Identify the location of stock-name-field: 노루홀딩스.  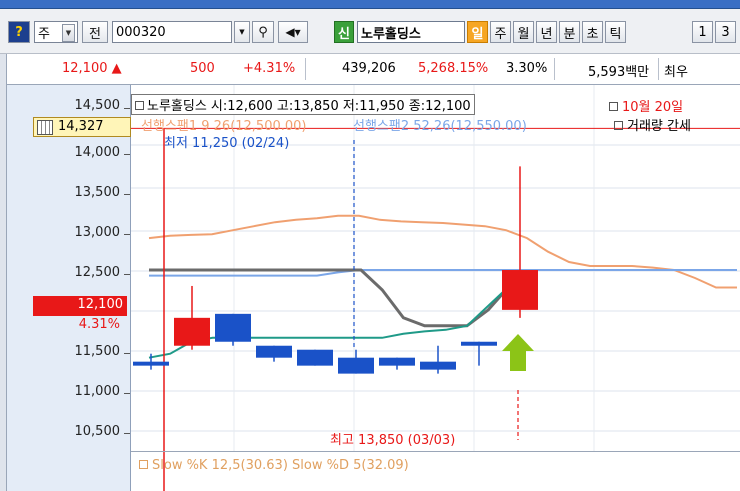
(411, 32).